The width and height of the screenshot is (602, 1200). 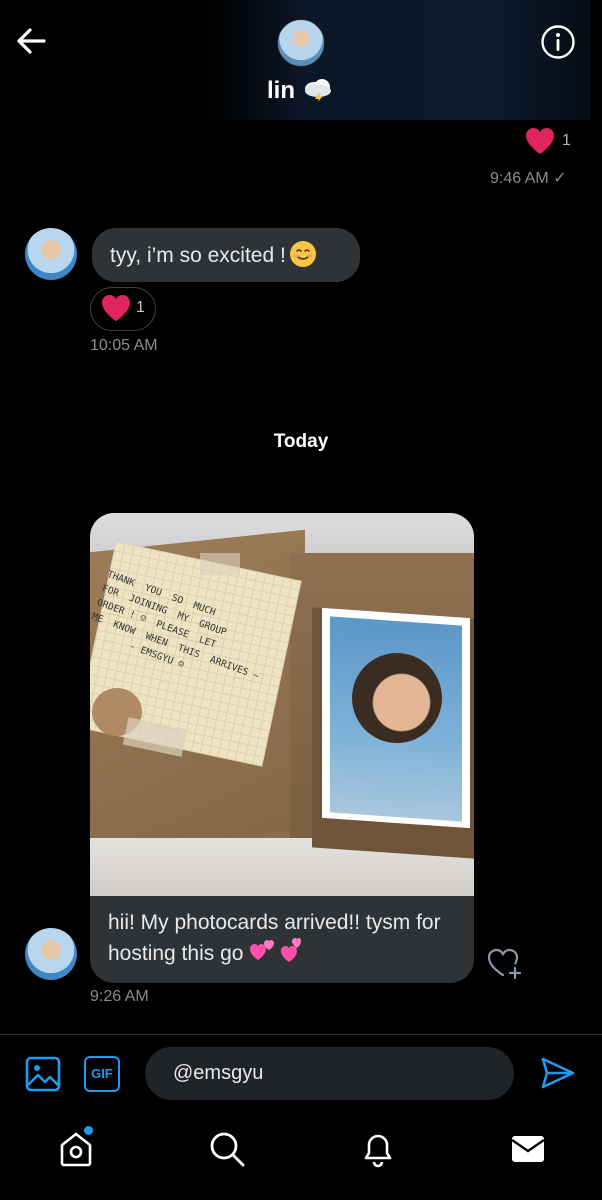 What do you see at coordinates (76, 1149) in the screenshot?
I see `home-icon` at bounding box center [76, 1149].